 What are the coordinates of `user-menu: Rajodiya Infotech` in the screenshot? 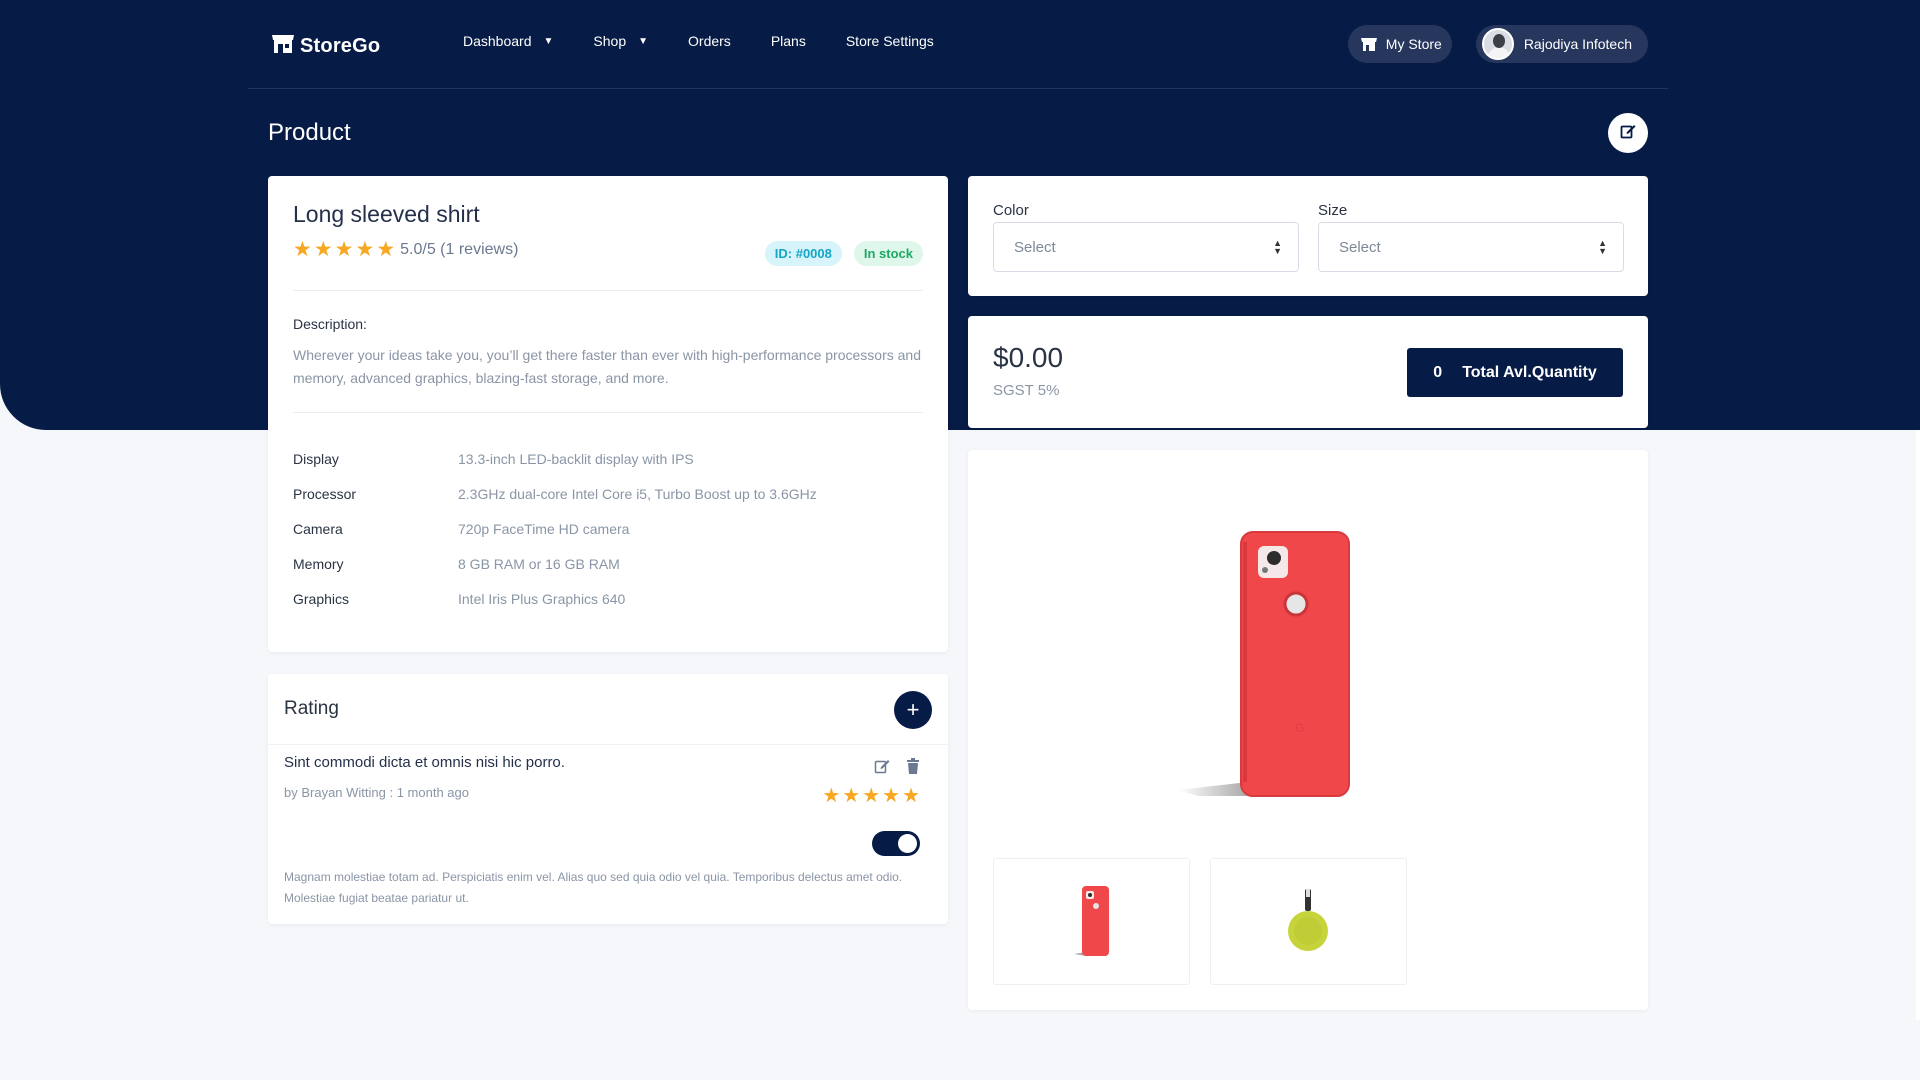 It's located at (1561, 44).